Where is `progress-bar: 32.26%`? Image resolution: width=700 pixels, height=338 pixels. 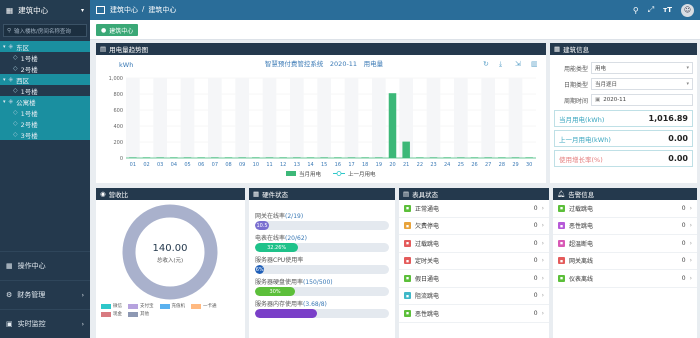 progress-bar: 32.26% is located at coordinates (322, 247).